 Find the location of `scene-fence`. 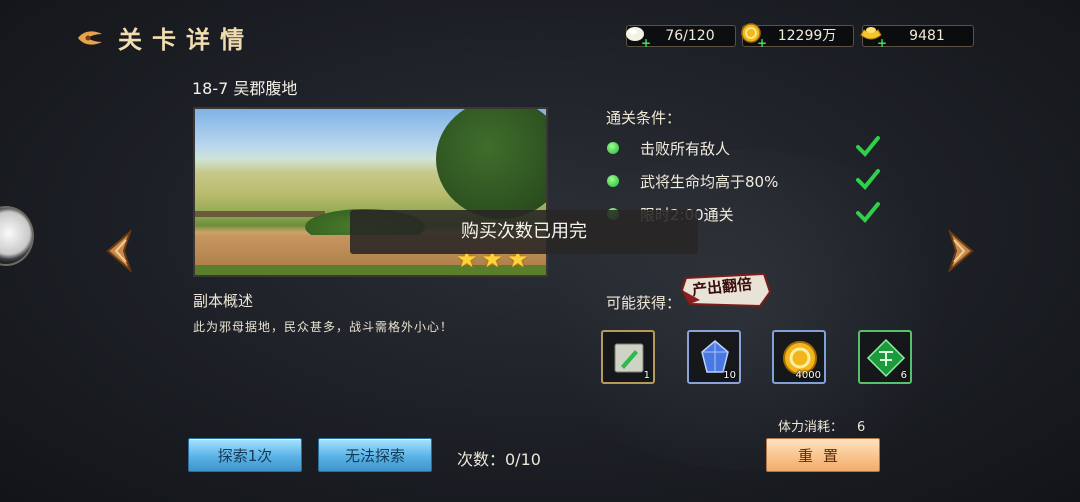

scene-fence is located at coordinates (260, 214).